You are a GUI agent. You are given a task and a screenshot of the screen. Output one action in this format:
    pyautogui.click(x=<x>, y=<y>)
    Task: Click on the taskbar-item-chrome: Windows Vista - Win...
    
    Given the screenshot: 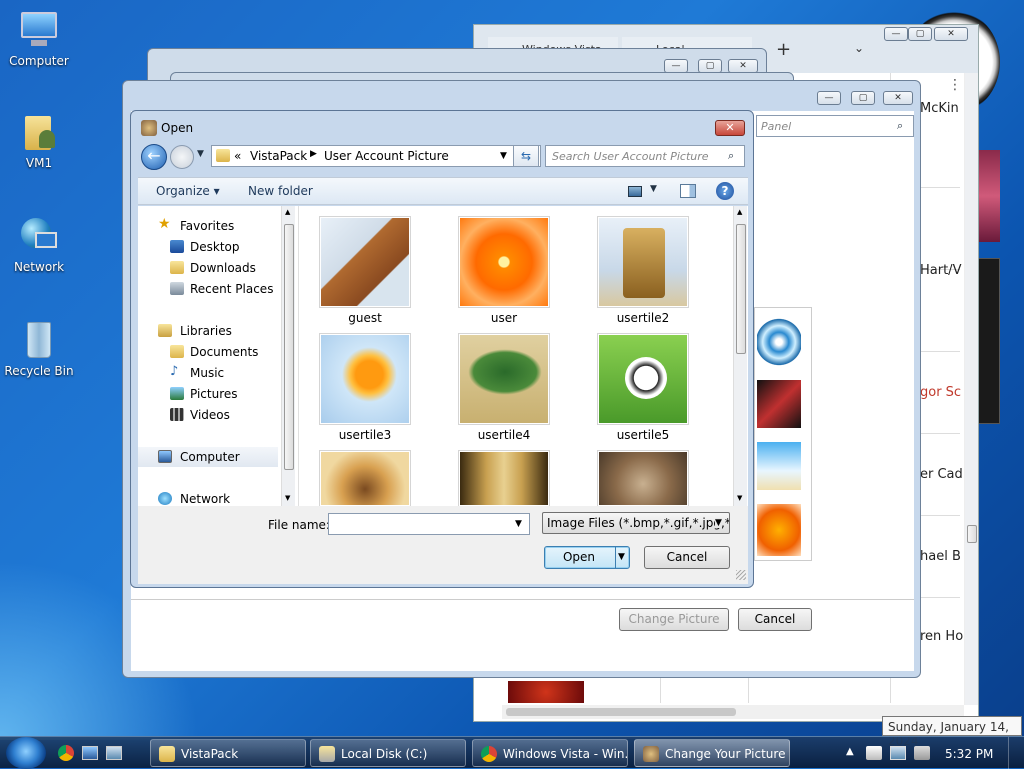 What is the action you would take?
    pyautogui.click(x=550, y=753)
    